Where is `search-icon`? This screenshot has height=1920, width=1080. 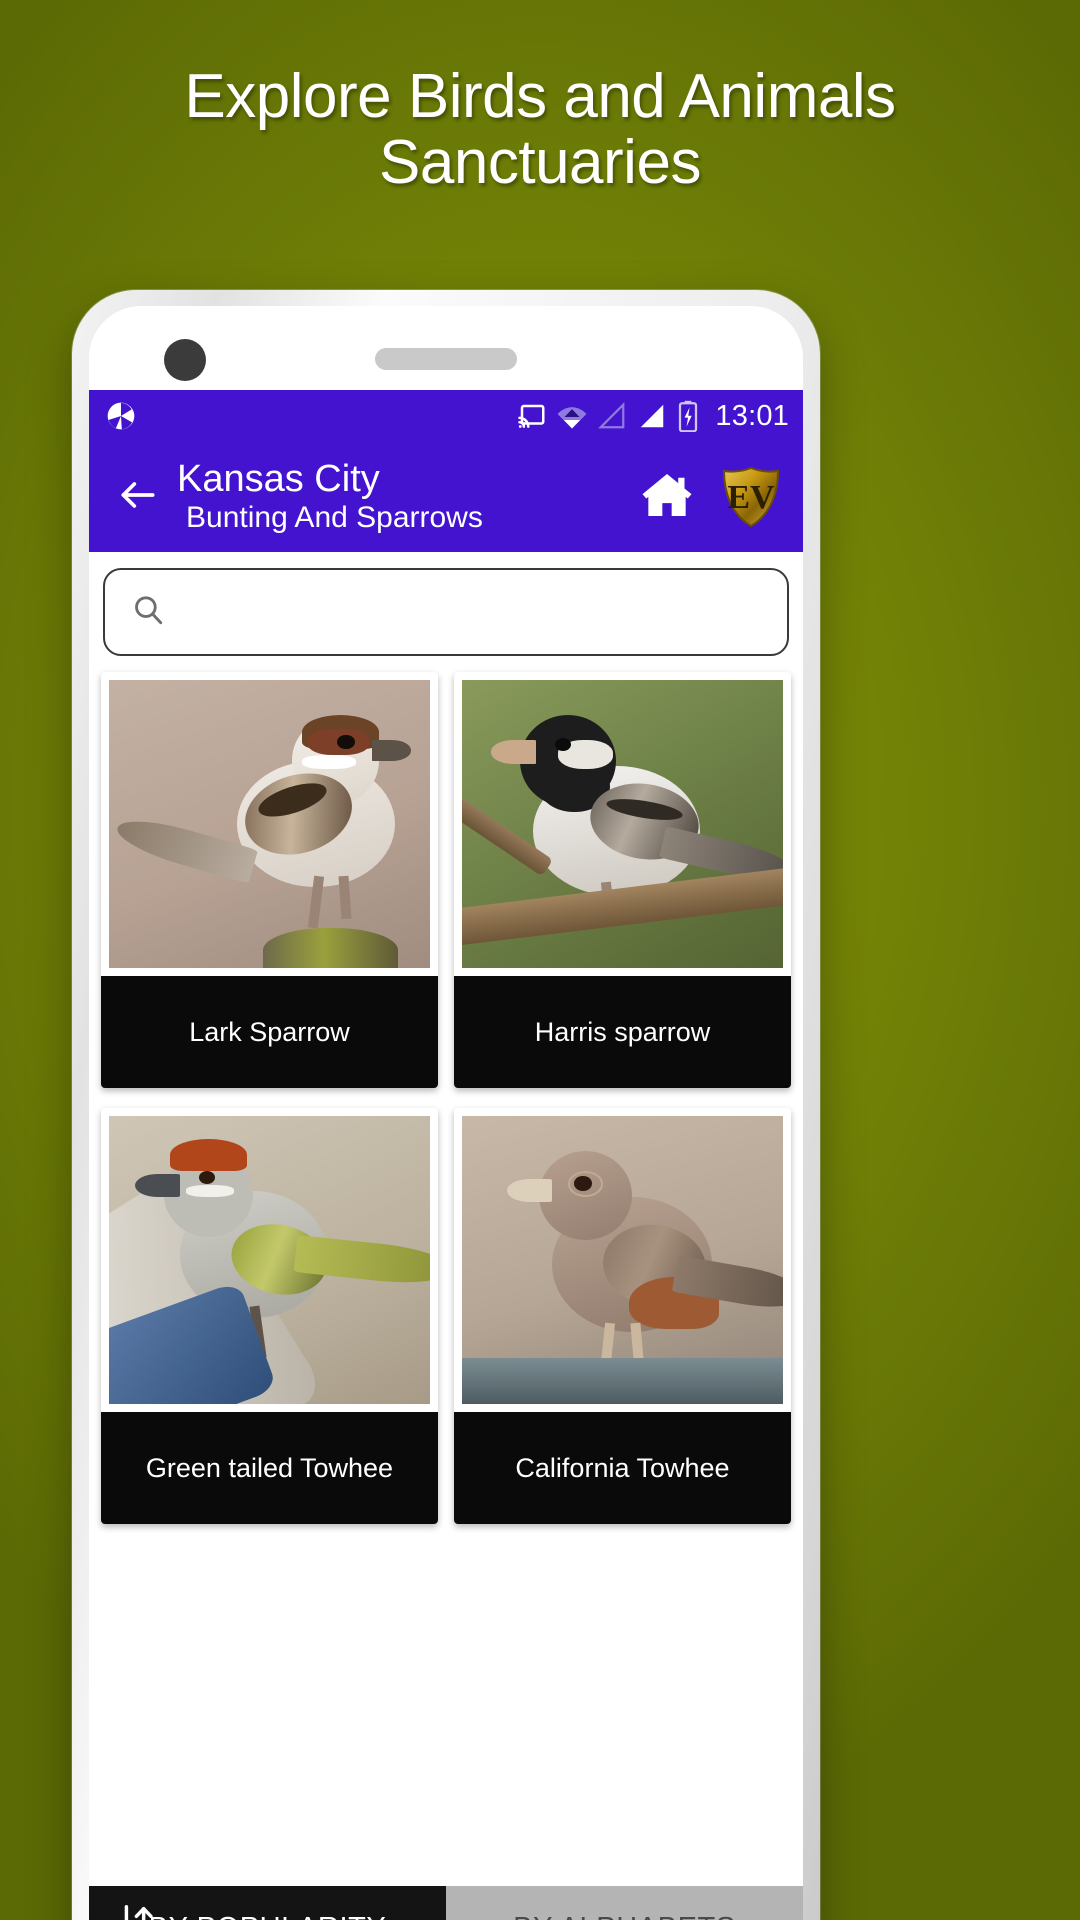 search-icon is located at coordinates (148, 612).